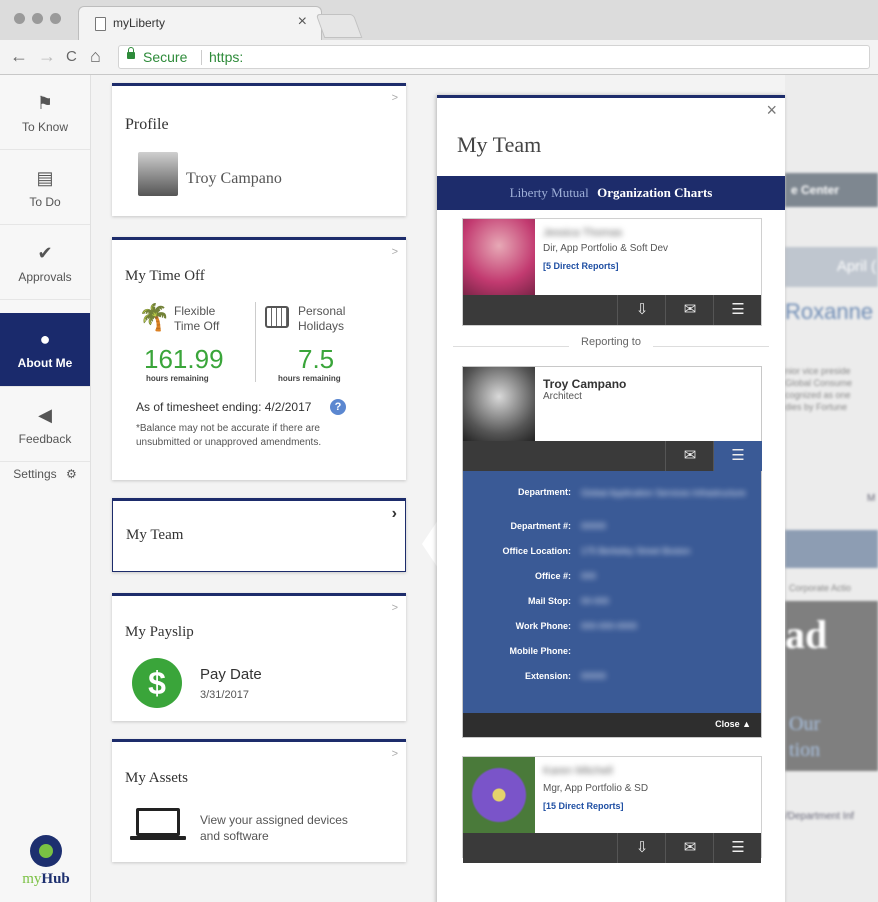  I want to click on sidebar-item-label: Approvals, so click(45, 277).